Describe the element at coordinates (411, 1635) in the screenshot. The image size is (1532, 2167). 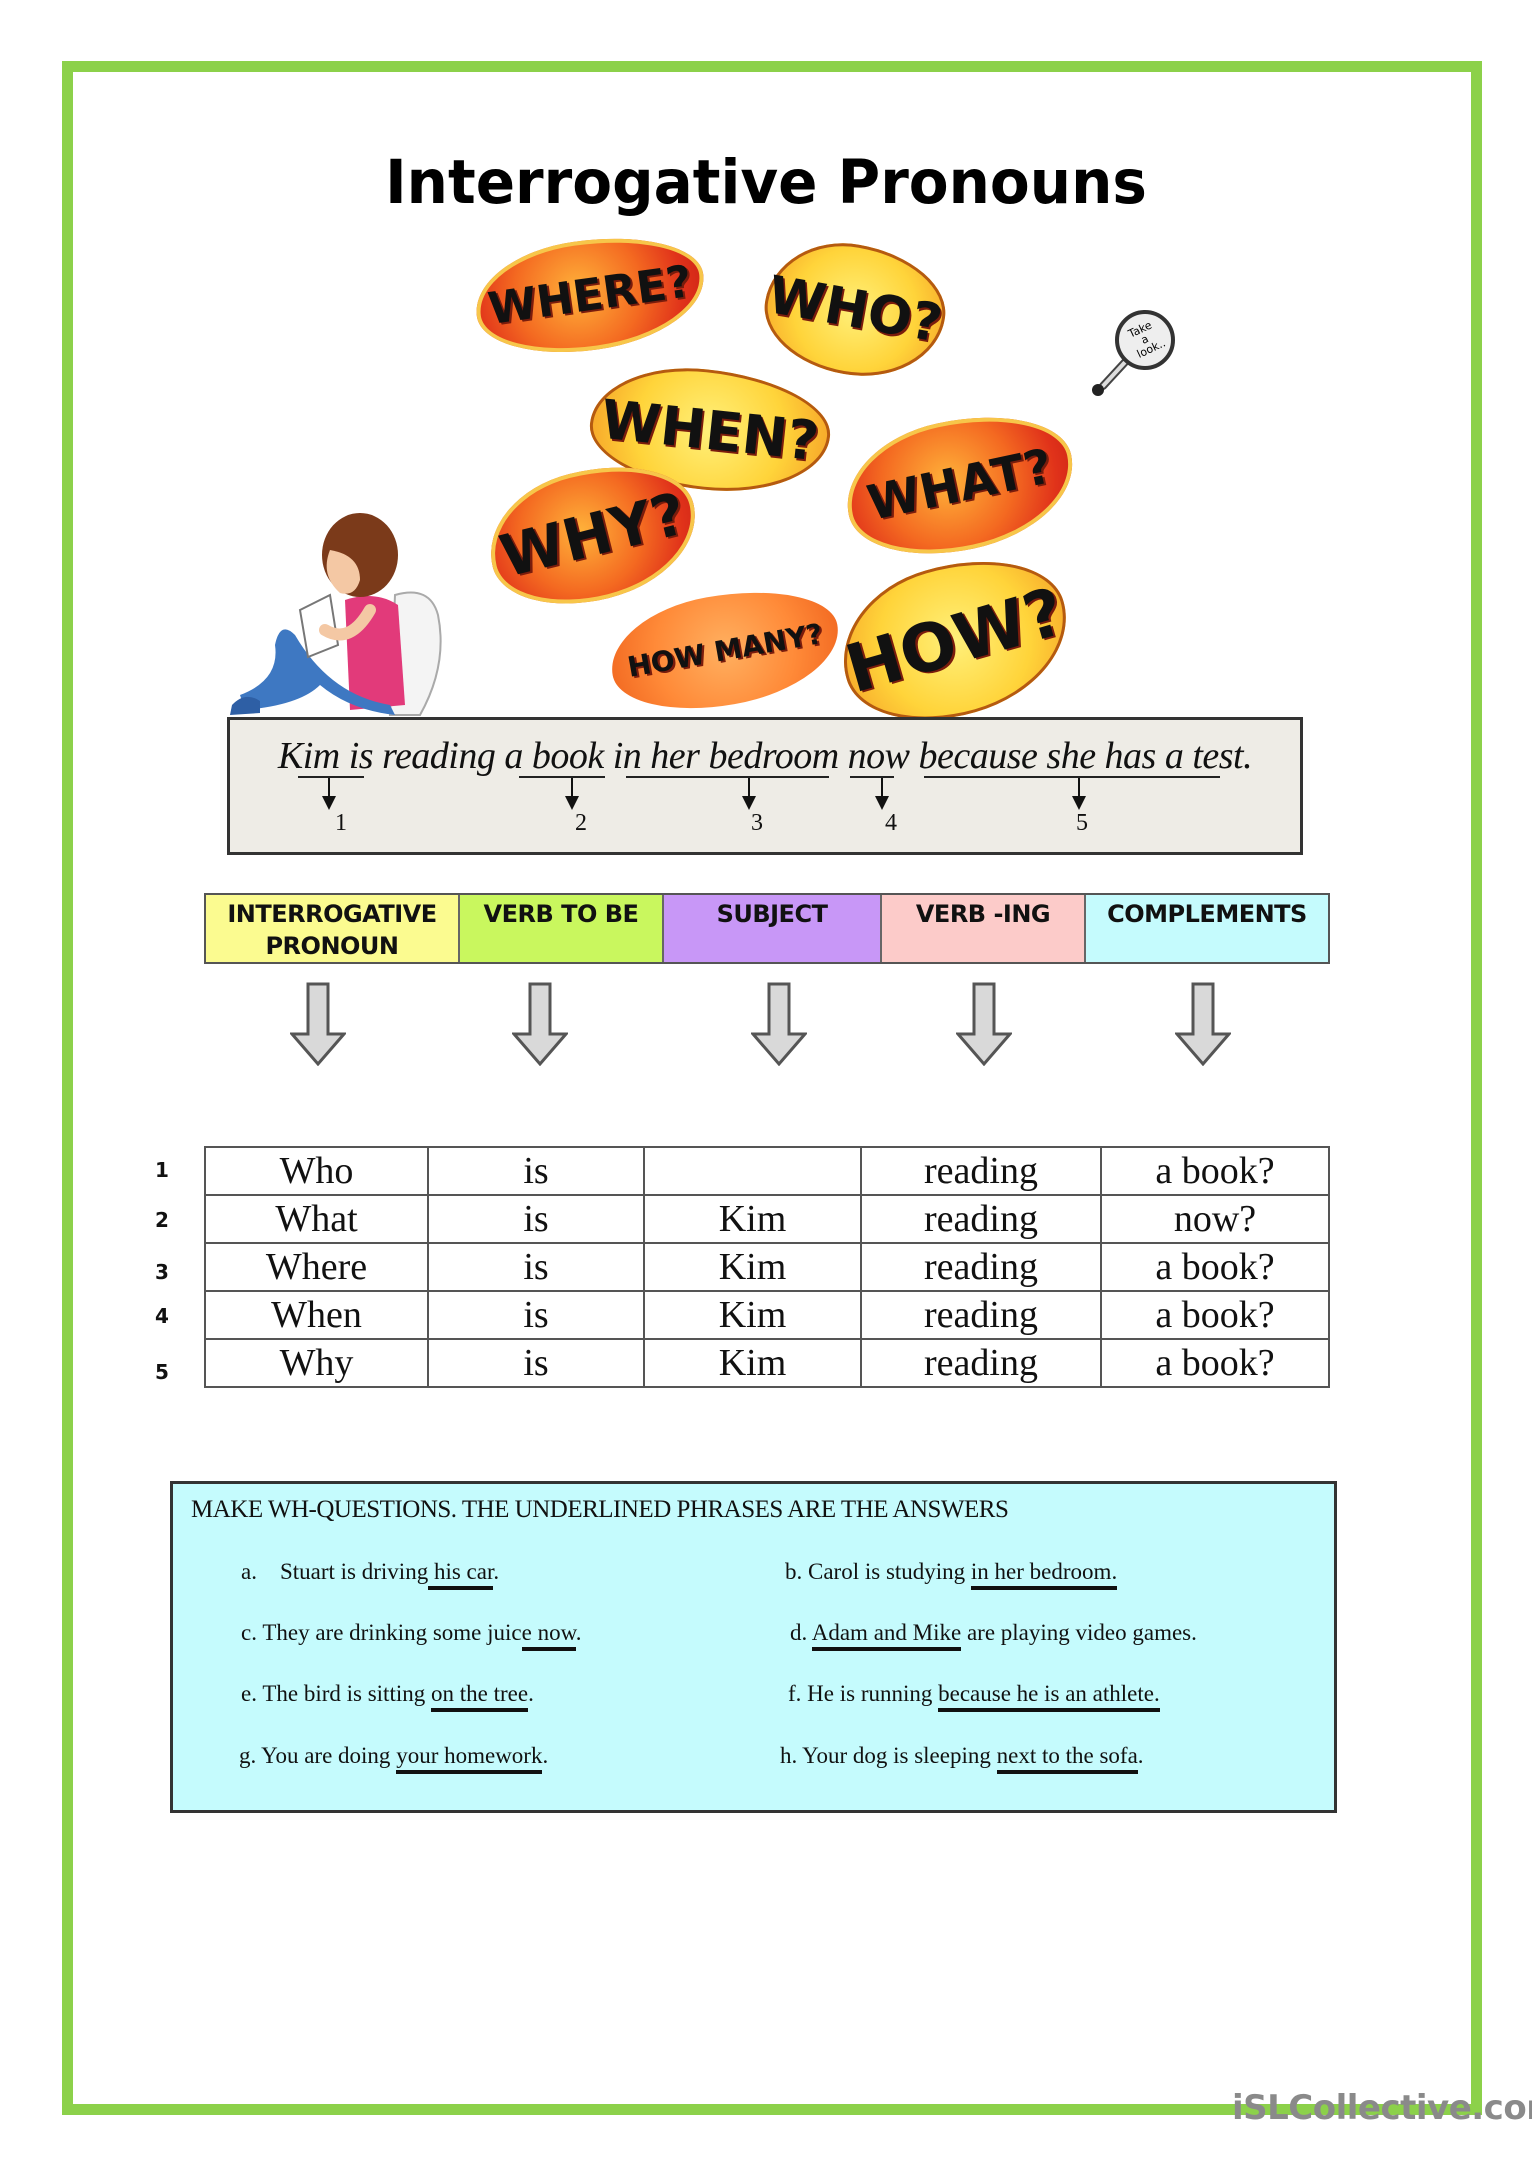
I see `exercise-item-c: c. They are drinking some juice now.` at that location.